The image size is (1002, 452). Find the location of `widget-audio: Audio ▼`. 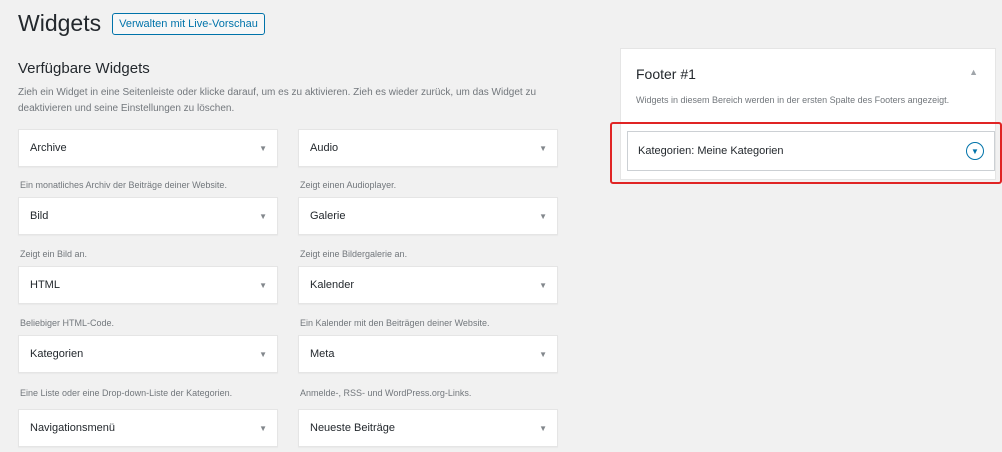

widget-audio: Audio ▼ is located at coordinates (428, 148).